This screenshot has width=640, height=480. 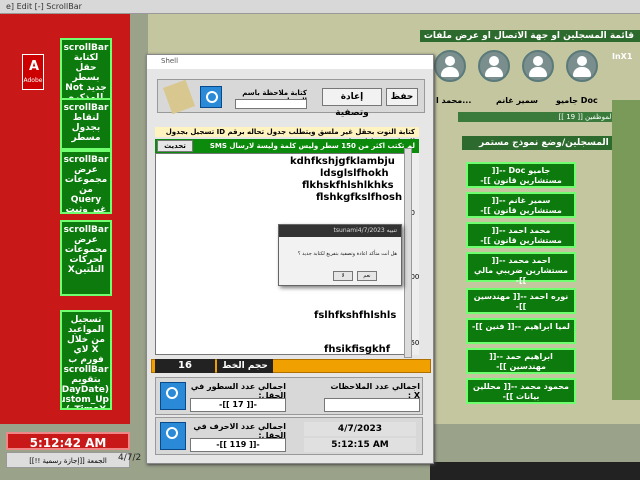 I want to click on text-line: flkhskfhlshlkhks, so click(x=348, y=185).